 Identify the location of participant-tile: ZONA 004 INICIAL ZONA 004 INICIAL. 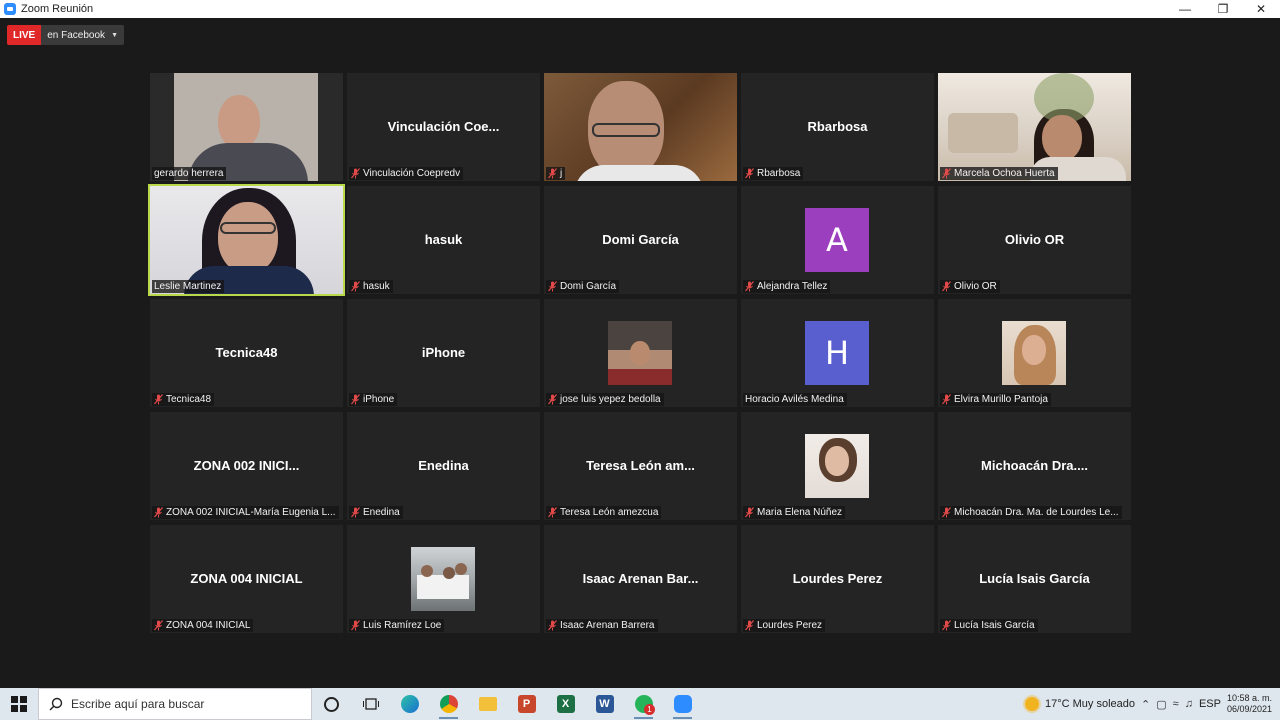
(246, 579).